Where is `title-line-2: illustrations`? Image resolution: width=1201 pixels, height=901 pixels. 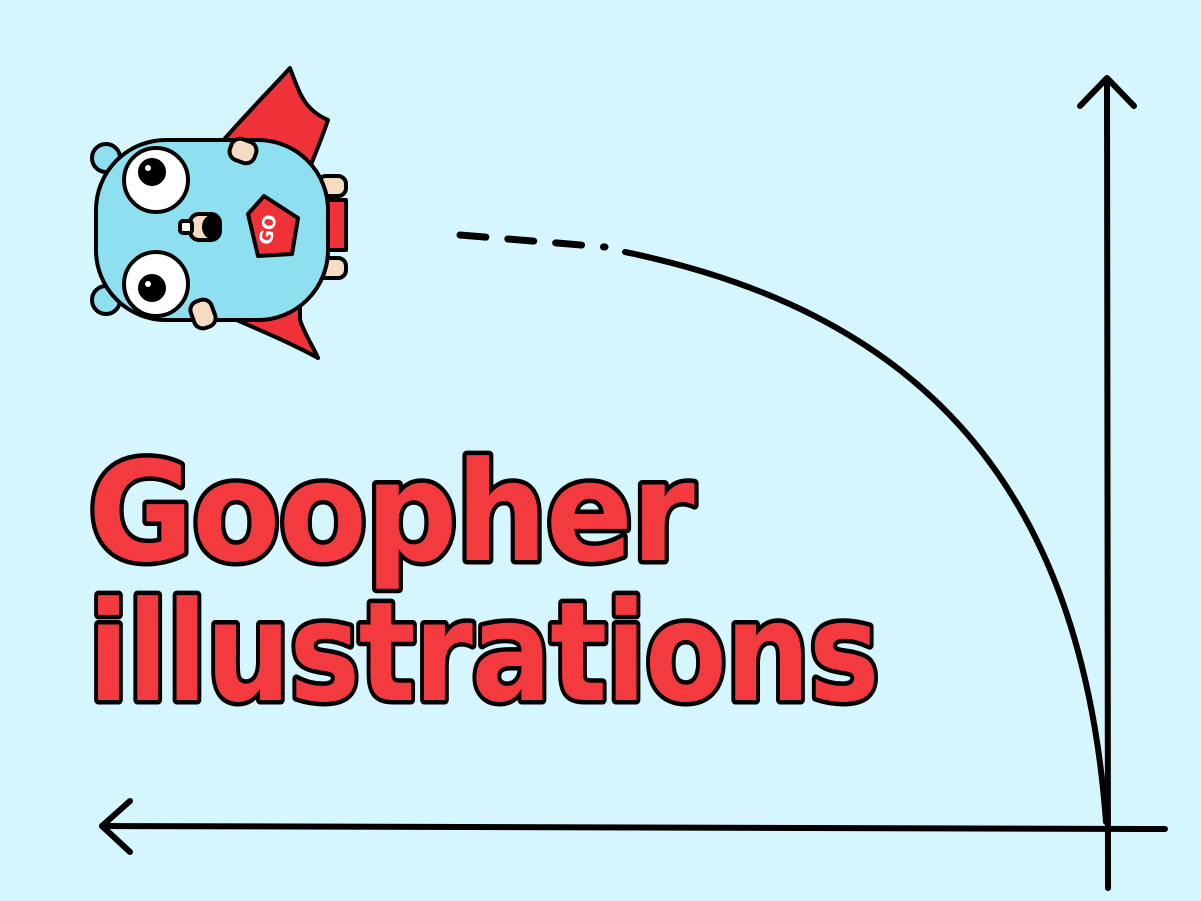
title-line-2: illustrations is located at coordinates (483, 652).